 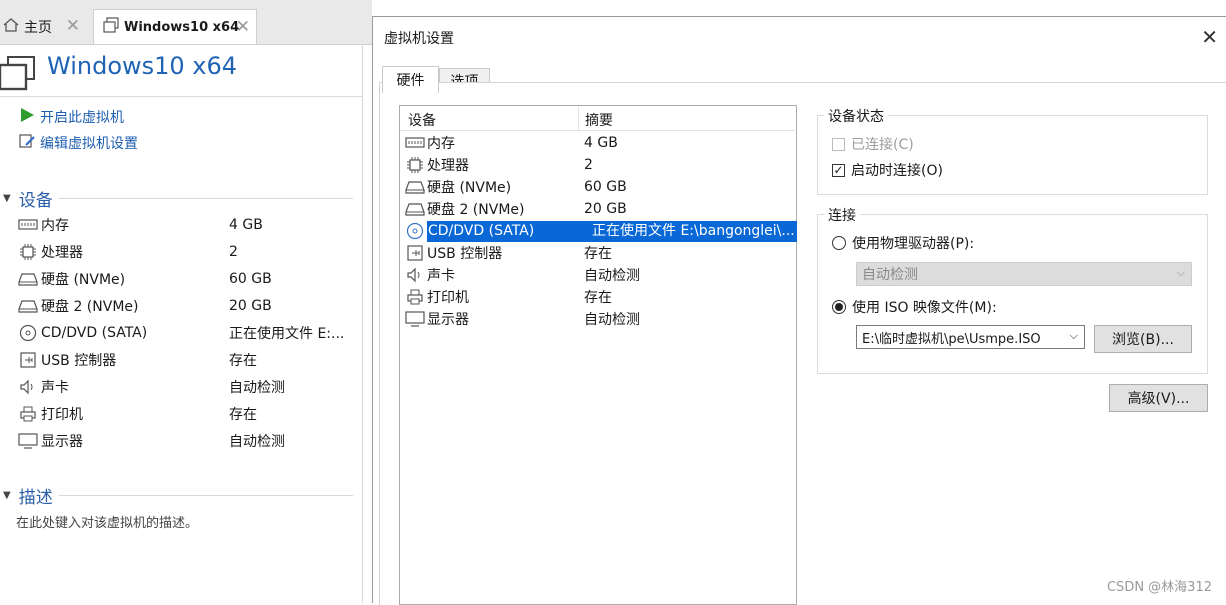 What do you see at coordinates (1024, 274) in the screenshot?
I see `physical-drive-select: 自动检测 ⌵` at bounding box center [1024, 274].